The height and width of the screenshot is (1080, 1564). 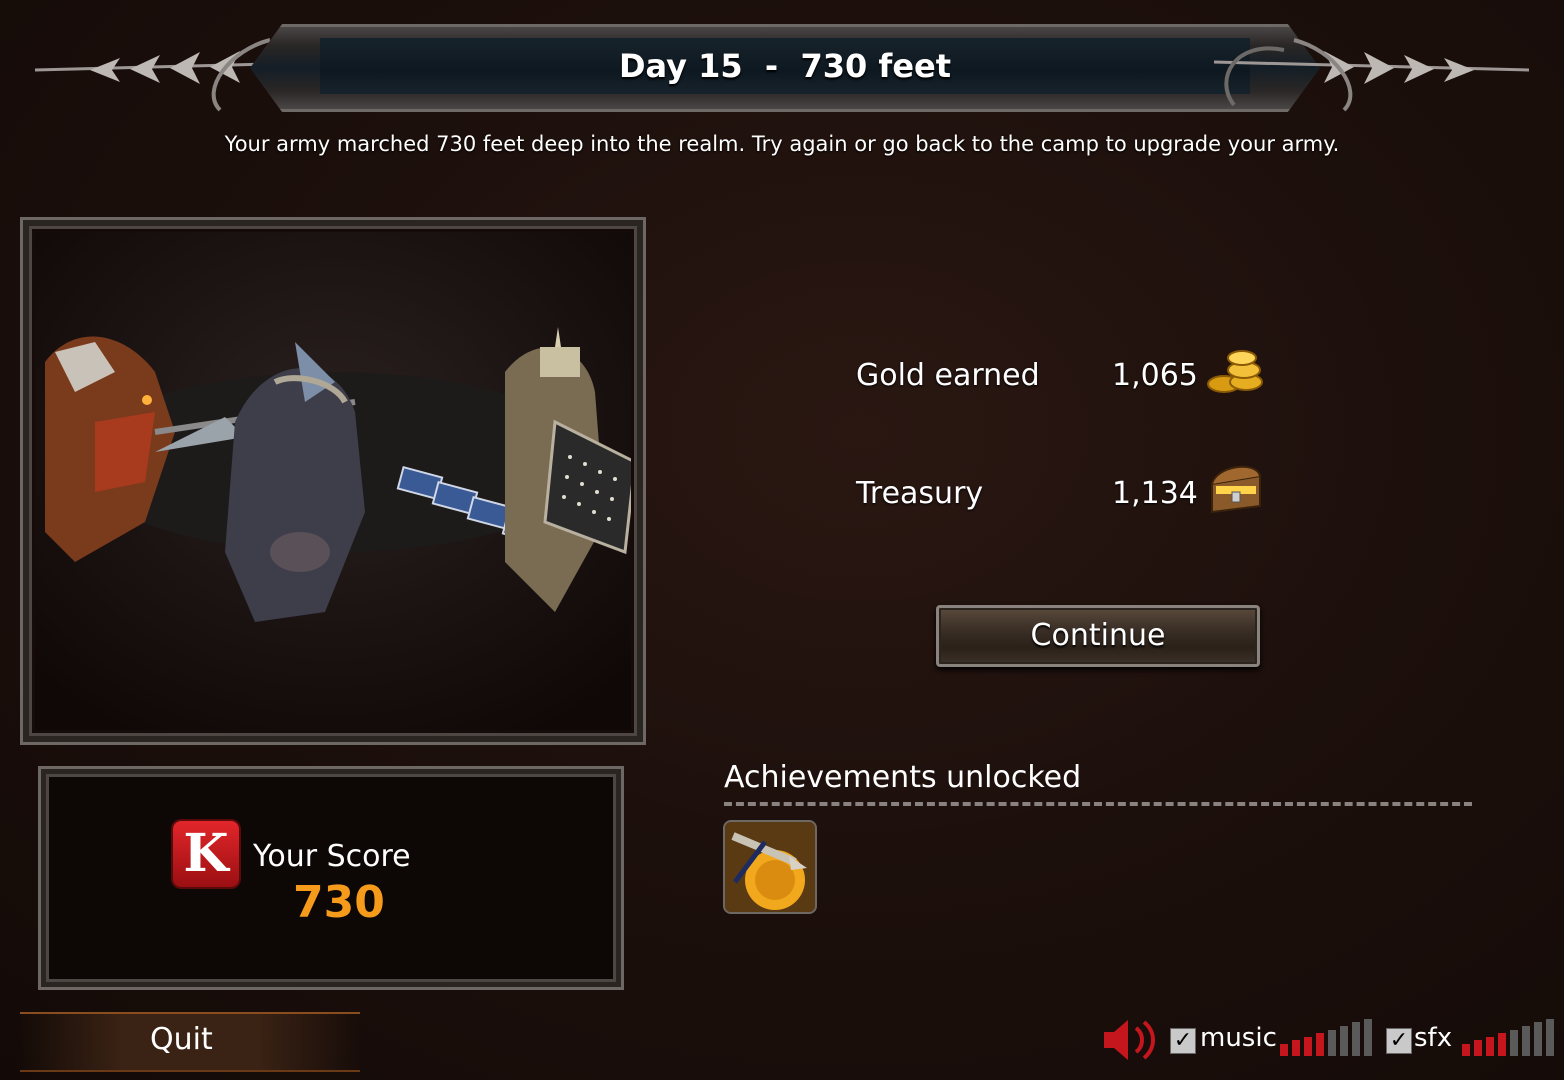 What do you see at coordinates (1132, 1040) in the screenshot?
I see `speaker-icon` at bounding box center [1132, 1040].